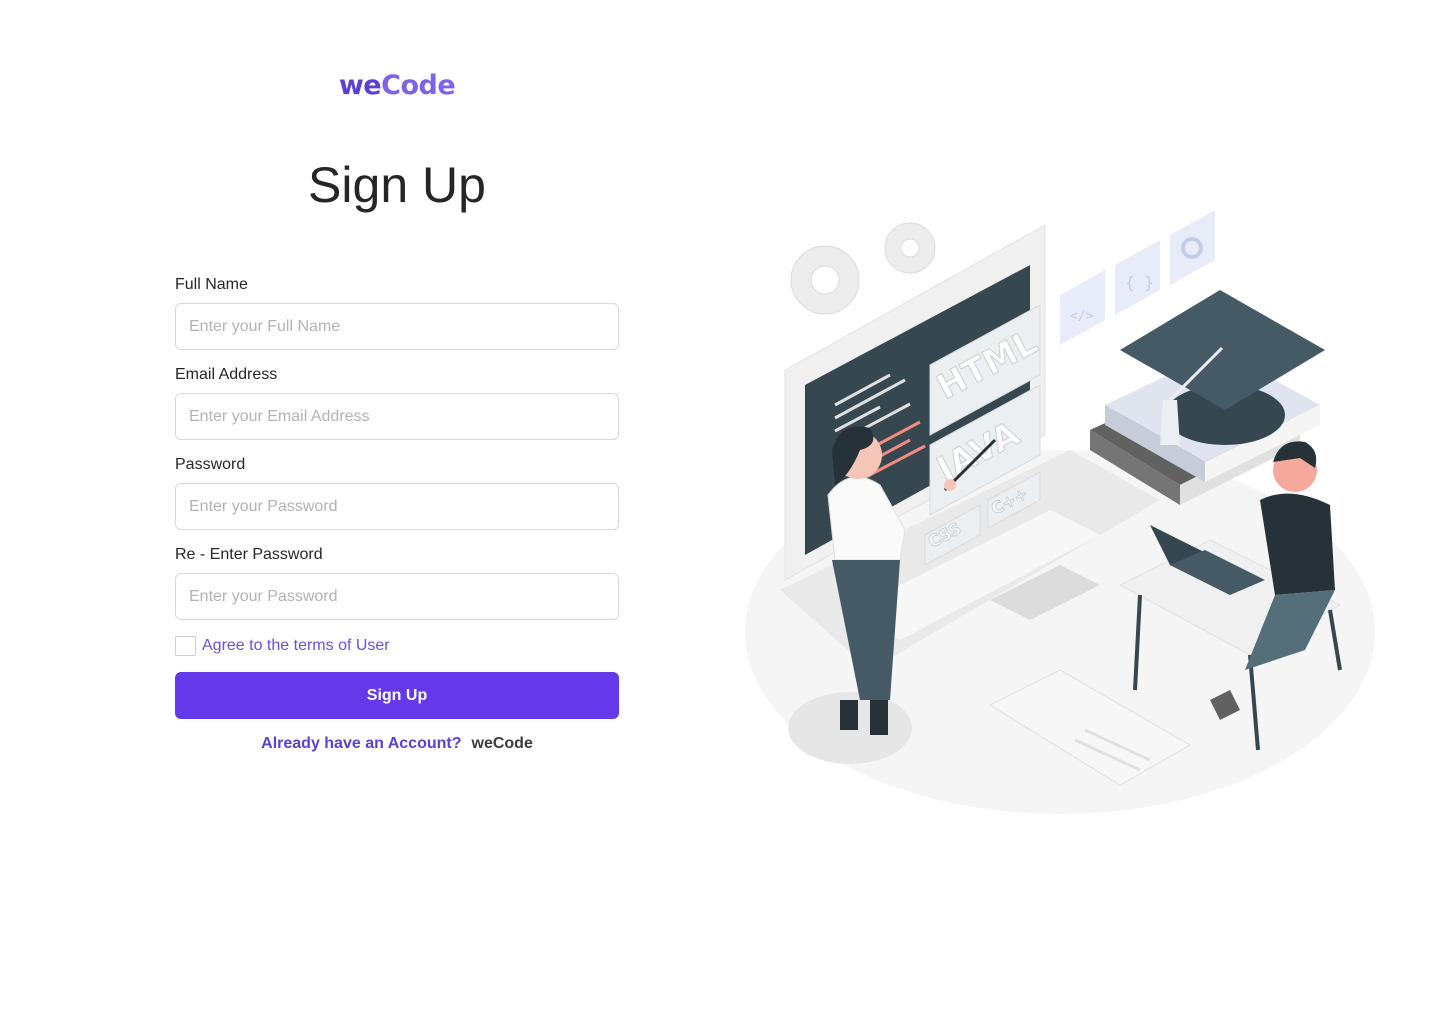  Describe the element at coordinates (185, 646) in the screenshot. I see `terms-checkbox` at that location.